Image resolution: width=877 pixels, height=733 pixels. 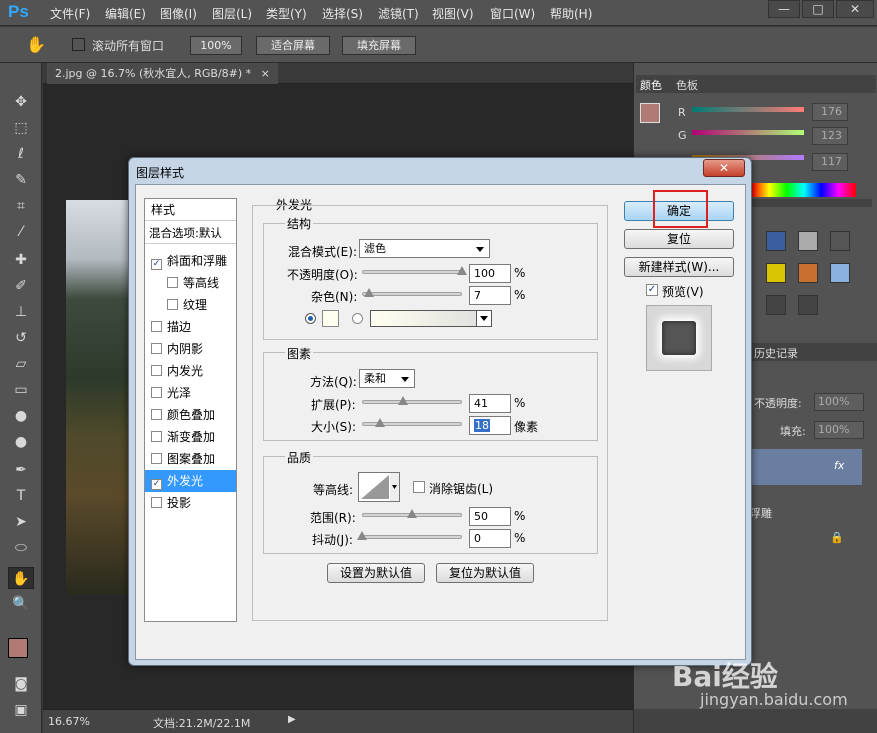 What do you see at coordinates (571, 13) in the screenshot?
I see `menu-help: 帮助(H)` at bounding box center [571, 13].